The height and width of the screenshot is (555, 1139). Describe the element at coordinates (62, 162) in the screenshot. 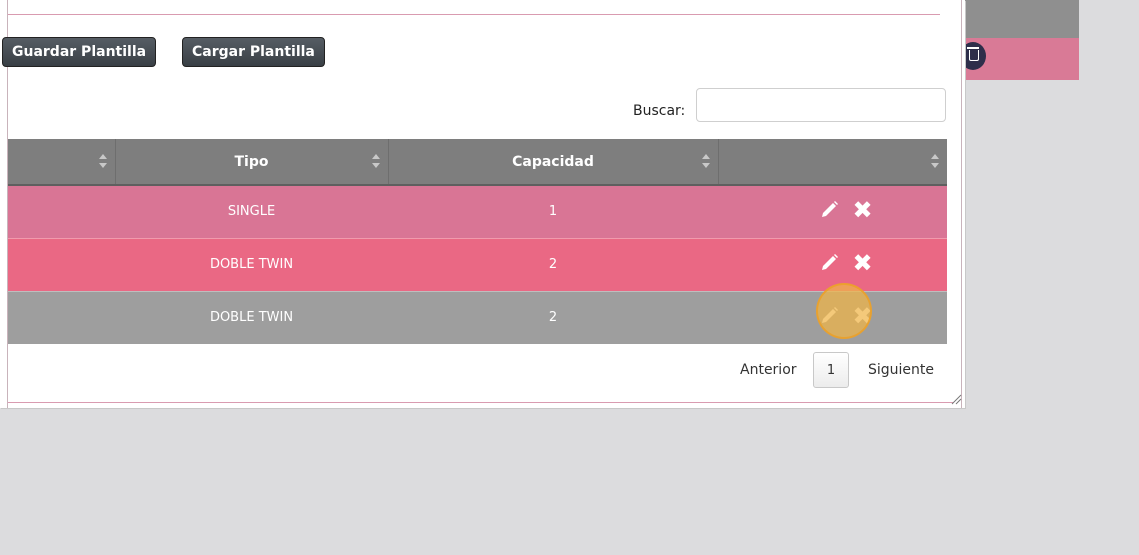

I see `column-header-first` at that location.